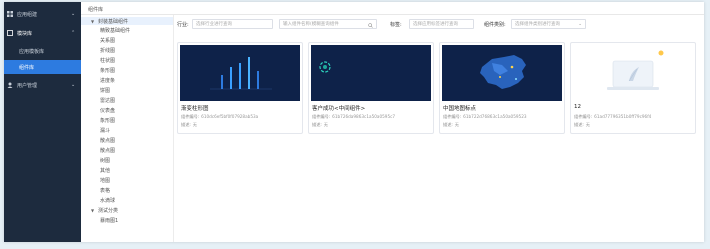  I want to click on search-icon, so click(370, 24).